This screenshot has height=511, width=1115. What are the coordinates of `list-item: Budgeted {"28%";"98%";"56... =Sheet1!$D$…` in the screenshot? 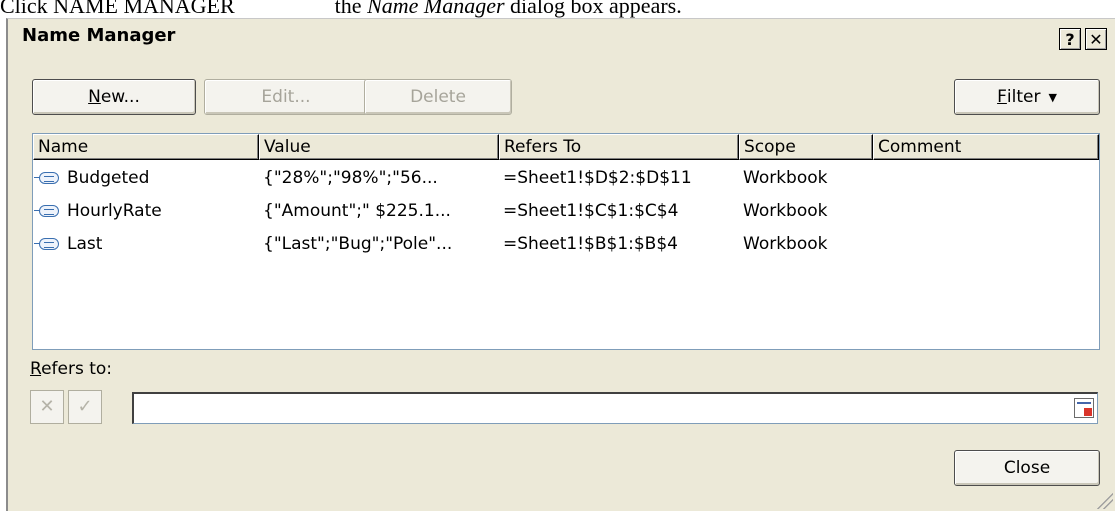 It's located at (566, 178).